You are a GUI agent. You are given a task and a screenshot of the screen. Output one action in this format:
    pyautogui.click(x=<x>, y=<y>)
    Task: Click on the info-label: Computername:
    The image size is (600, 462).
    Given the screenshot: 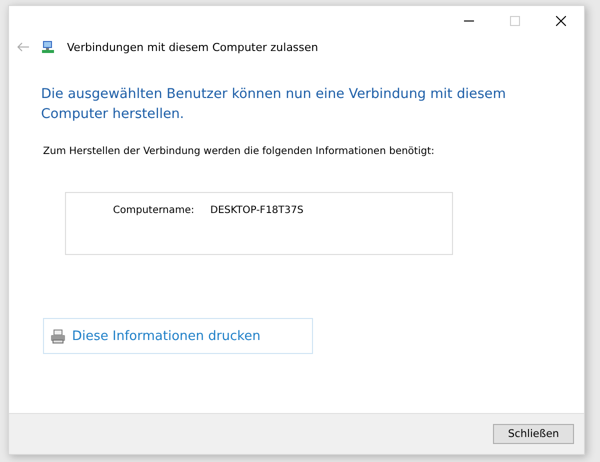 What is the action you would take?
    pyautogui.click(x=153, y=210)
    